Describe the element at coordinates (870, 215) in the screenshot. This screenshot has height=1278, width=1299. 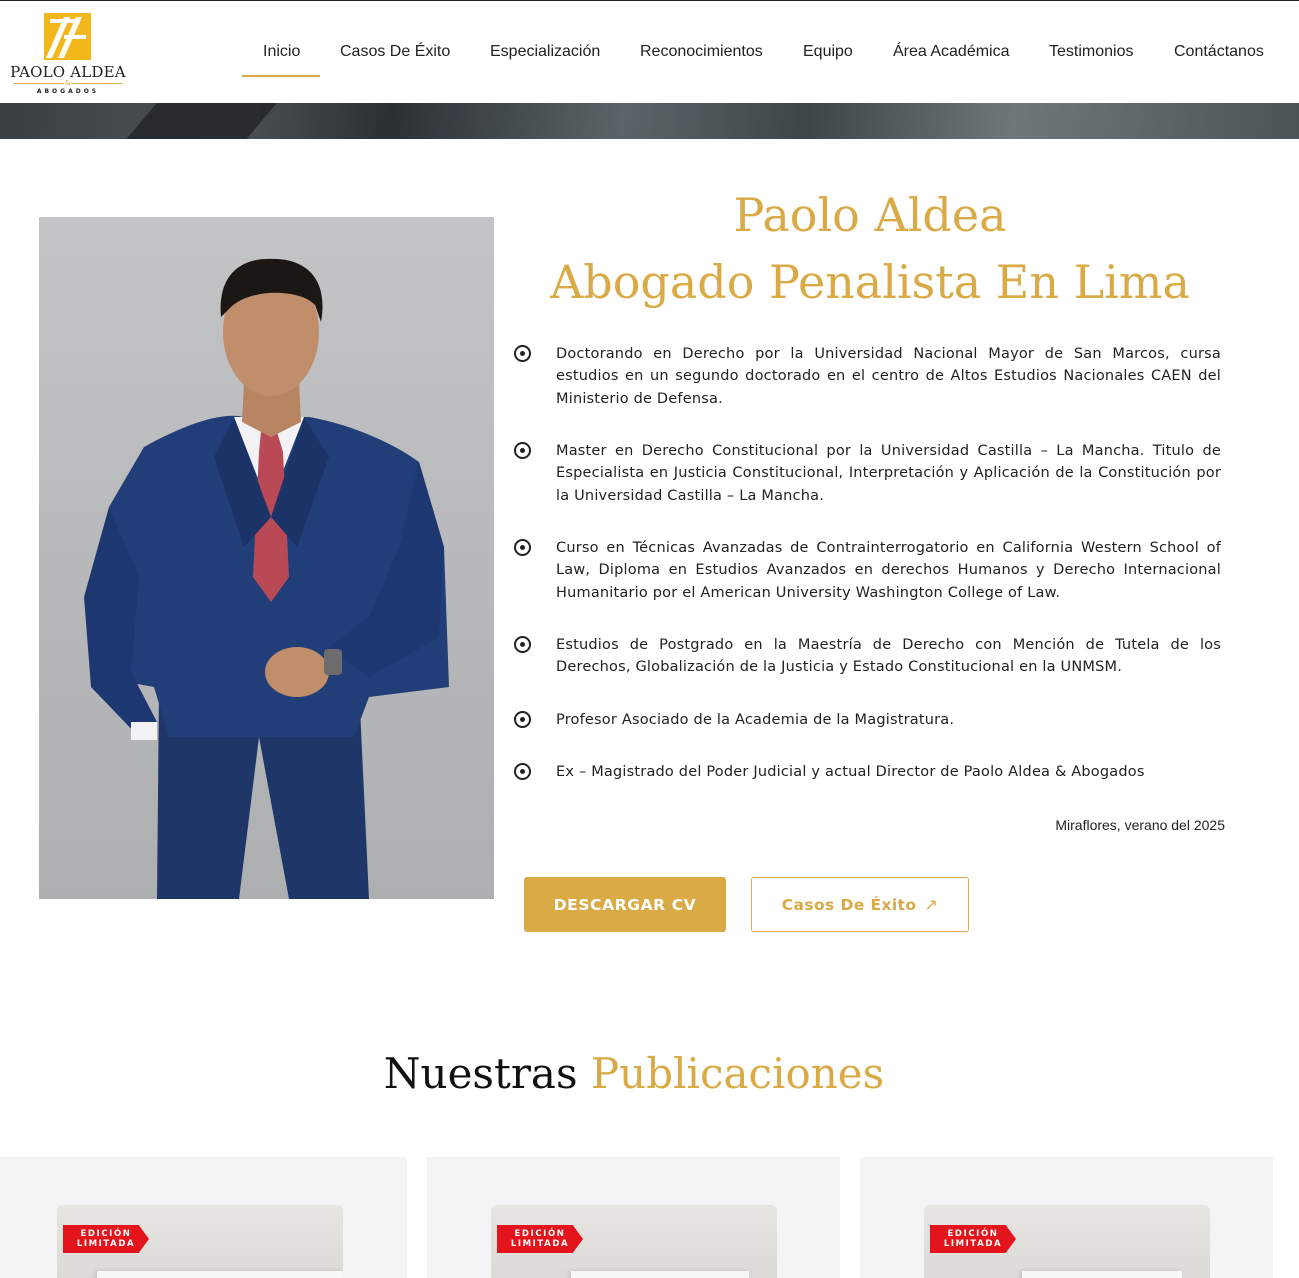
I see `hero-title-name: Paolo Aldea` at that location.